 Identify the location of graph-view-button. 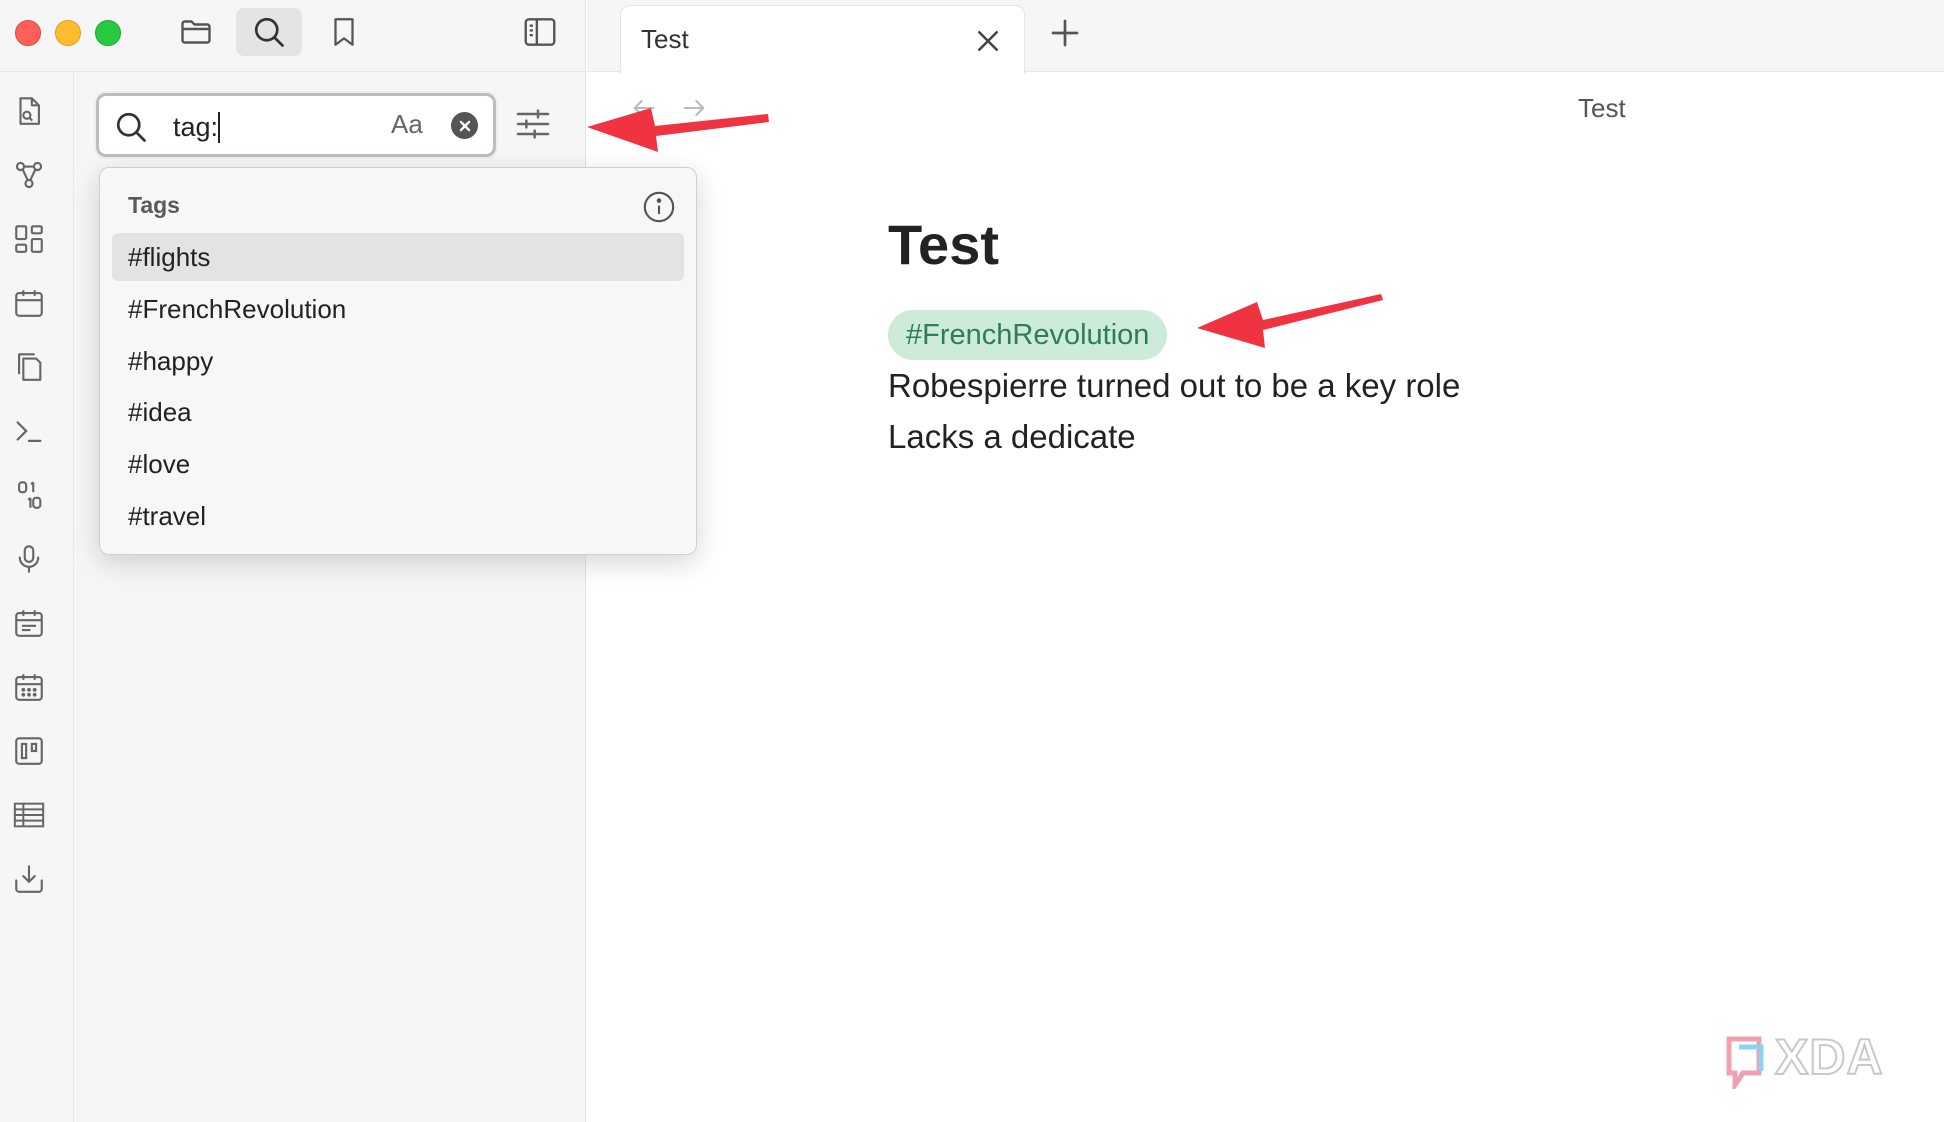
(29, 175).